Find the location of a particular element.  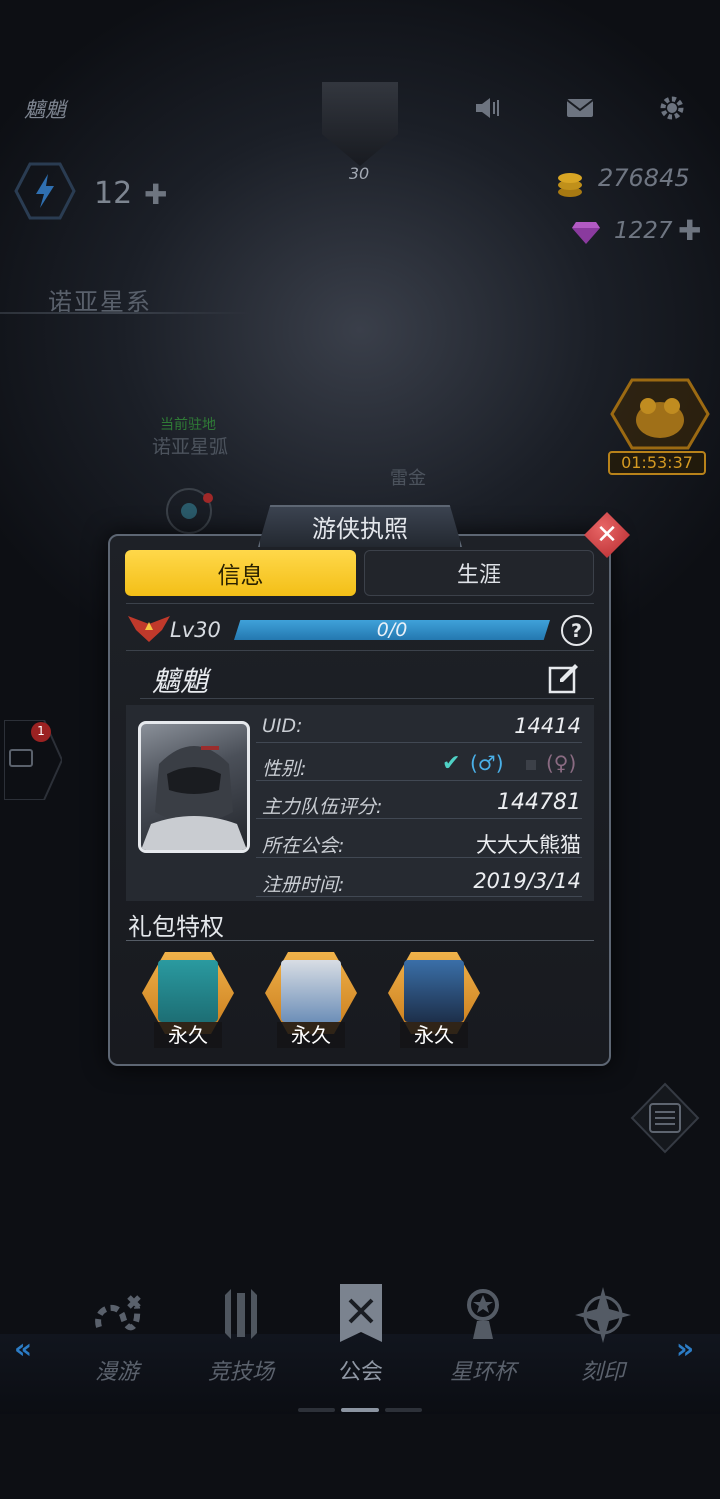

dialog-title: 游侠执照 is located at coordinates (360, 529).